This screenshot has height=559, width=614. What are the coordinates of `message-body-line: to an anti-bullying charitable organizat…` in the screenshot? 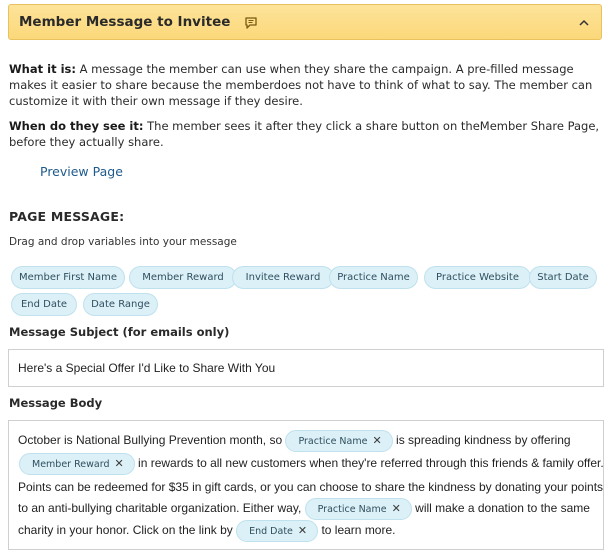 It's located at (304, 509).